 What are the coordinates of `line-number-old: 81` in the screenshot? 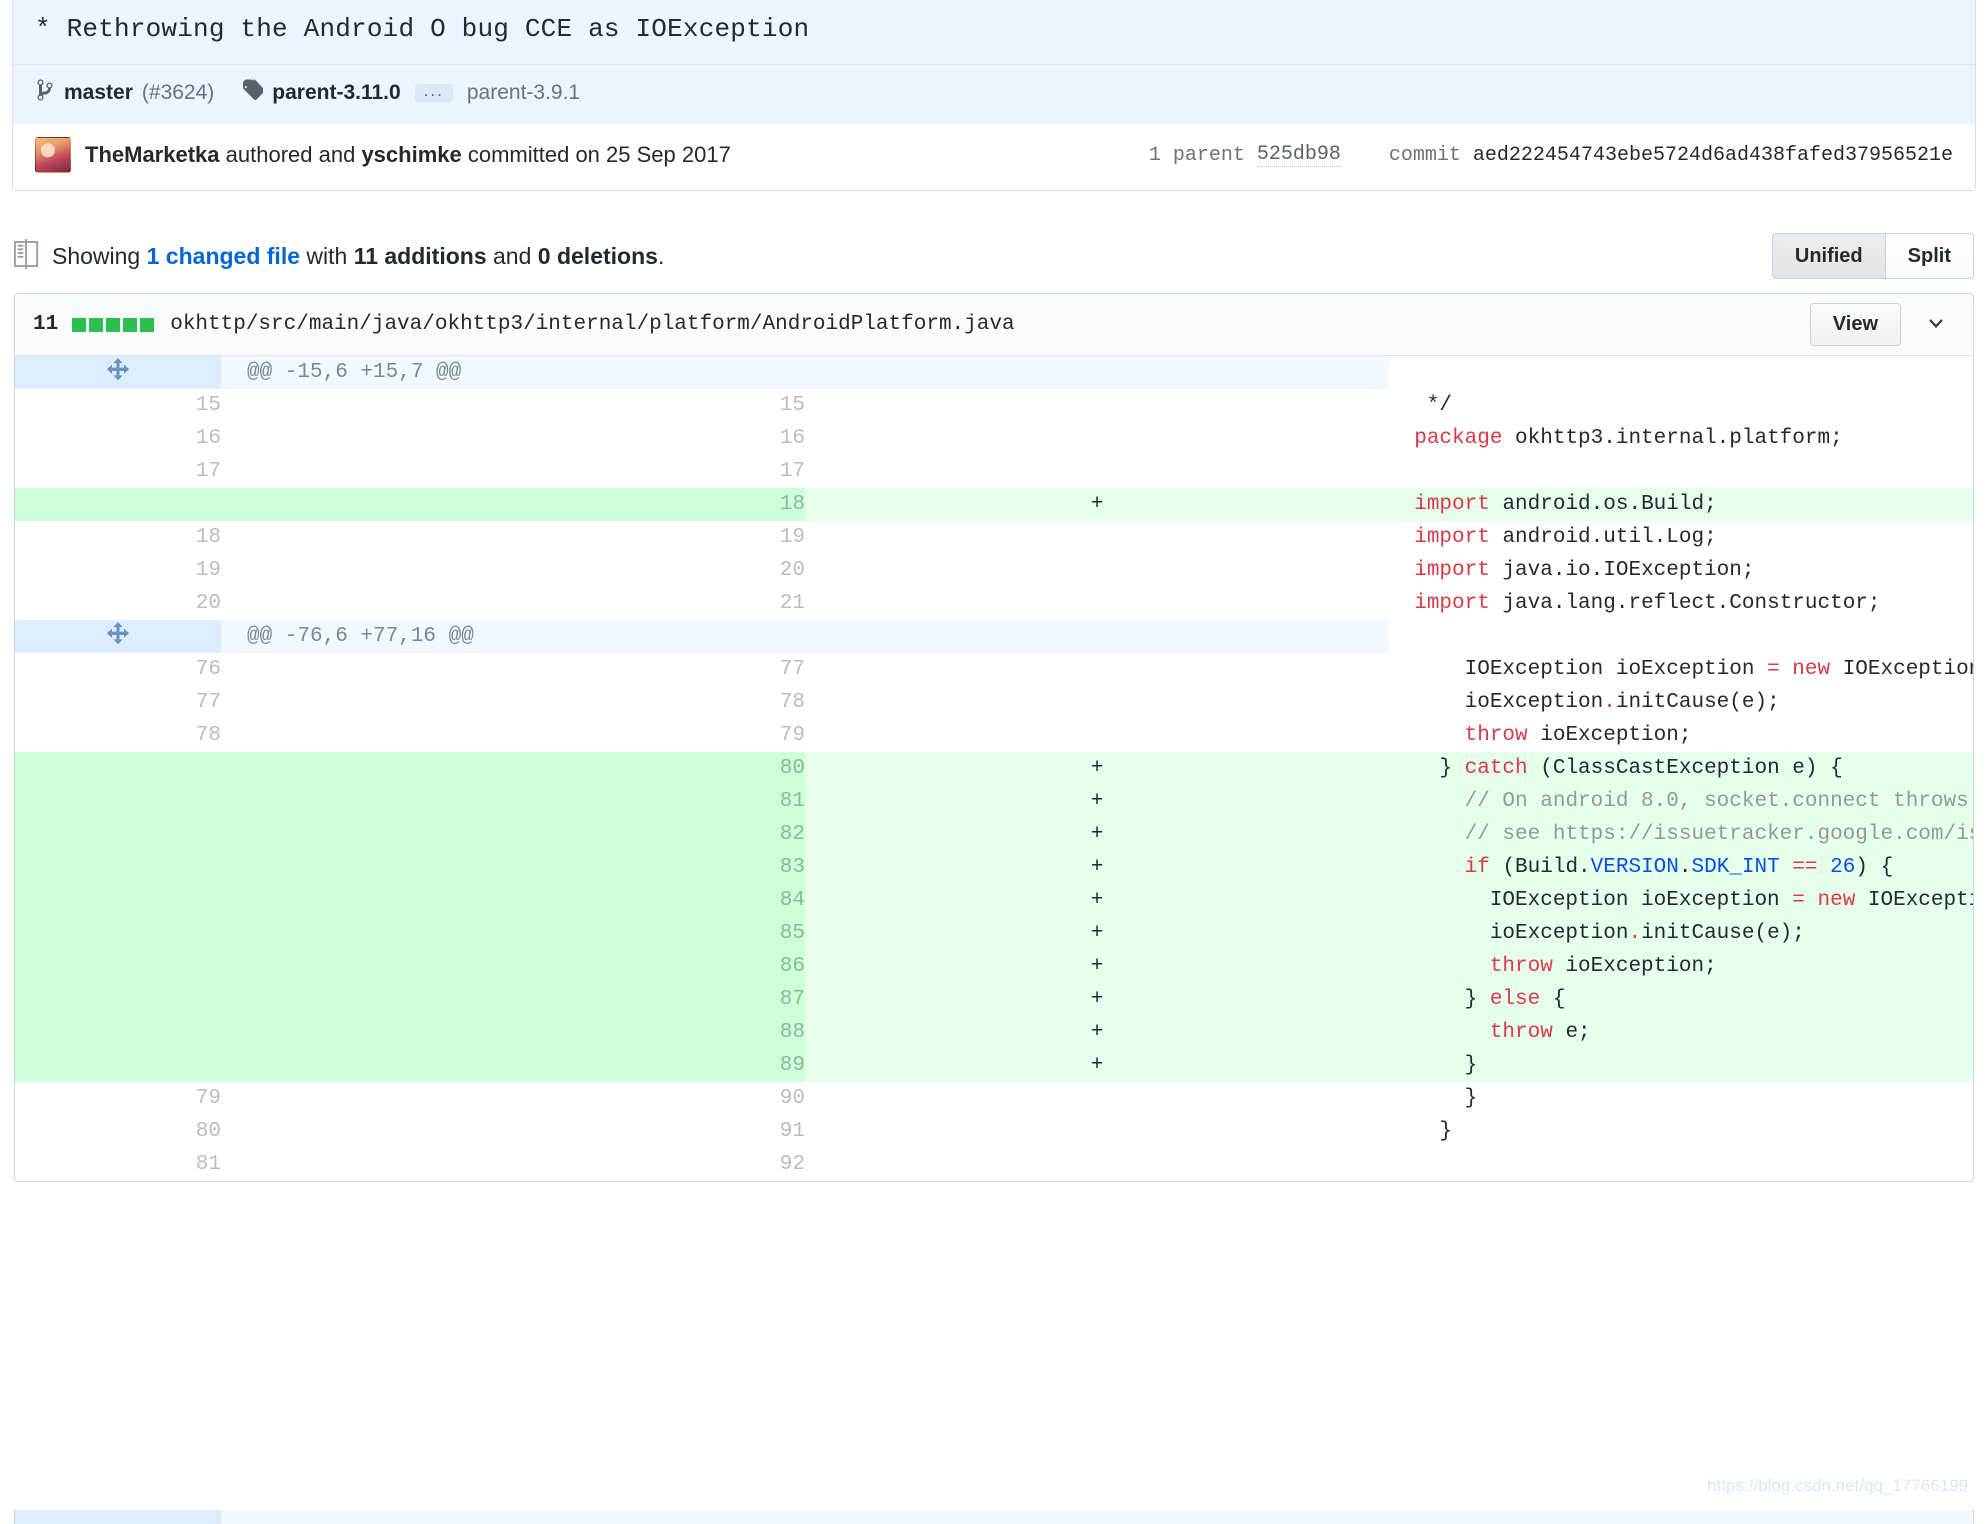 It's located at (118, 1164).